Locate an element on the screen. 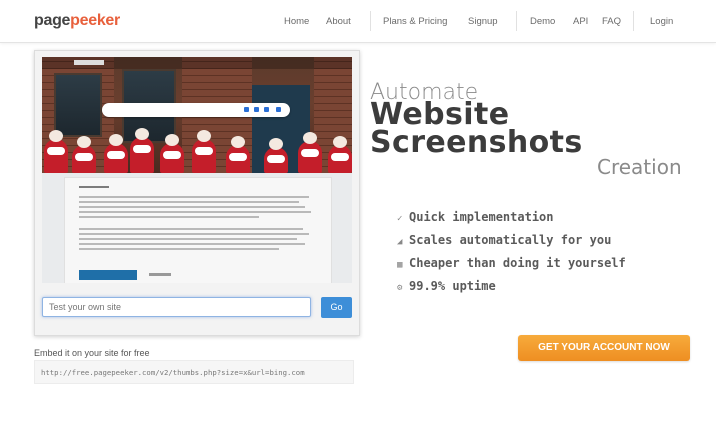 This screenshot has height=421, width=716. nav-faq: FAQ is located at coordinates (611, 21).